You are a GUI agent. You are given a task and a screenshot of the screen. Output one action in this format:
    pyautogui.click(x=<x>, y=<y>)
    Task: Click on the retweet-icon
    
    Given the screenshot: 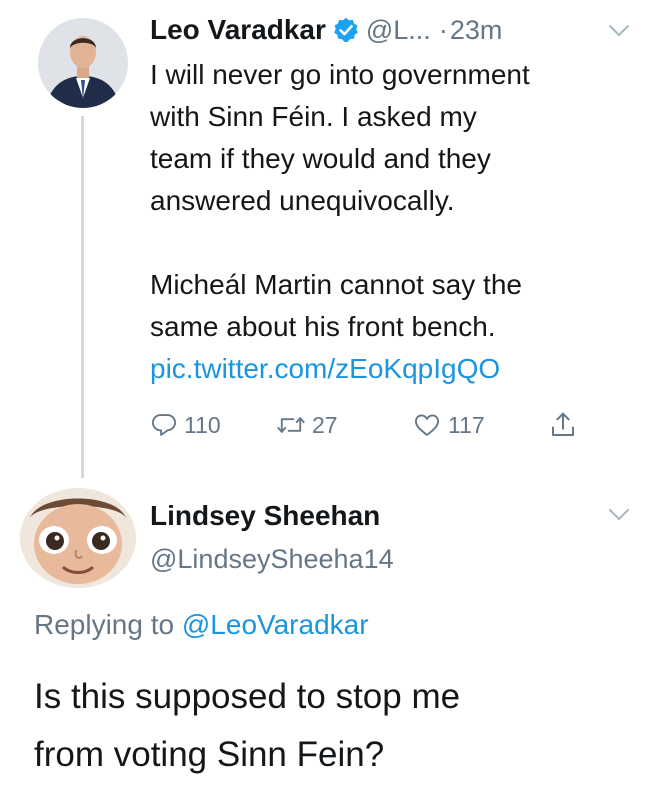 What is the action you would take?
    pyautogui.click(x=291, y=425)
    